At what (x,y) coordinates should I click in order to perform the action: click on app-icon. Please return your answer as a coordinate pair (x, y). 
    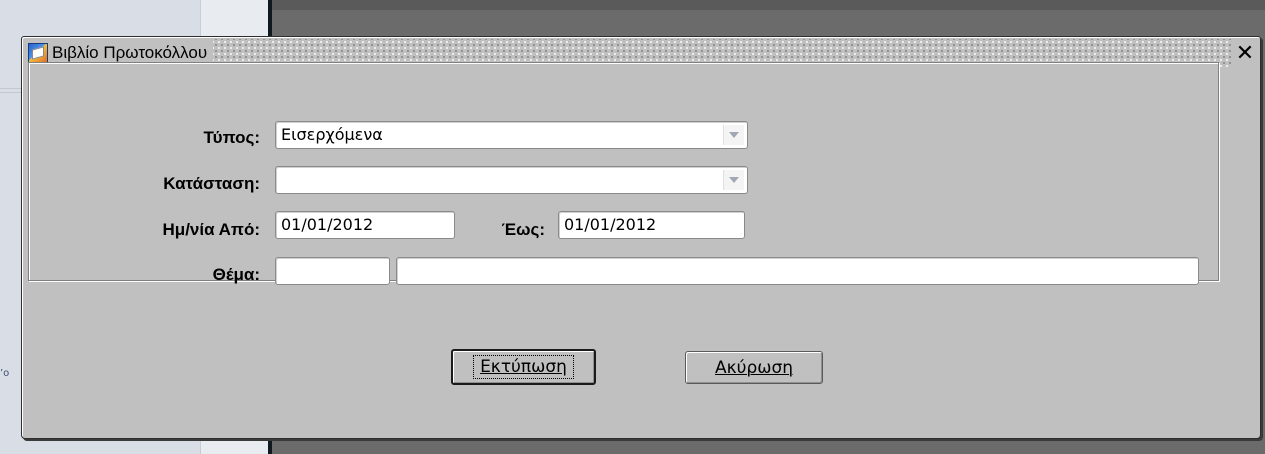
    Looking at the image, I should click on (38, 53).